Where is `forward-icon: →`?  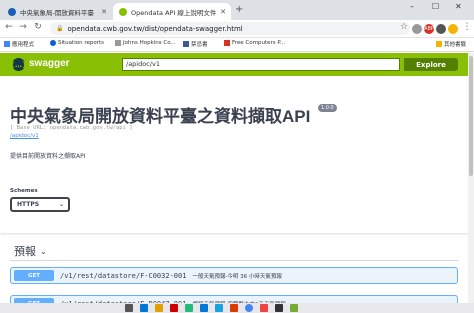
forward-icon: → is located at coordinates (23, 27).